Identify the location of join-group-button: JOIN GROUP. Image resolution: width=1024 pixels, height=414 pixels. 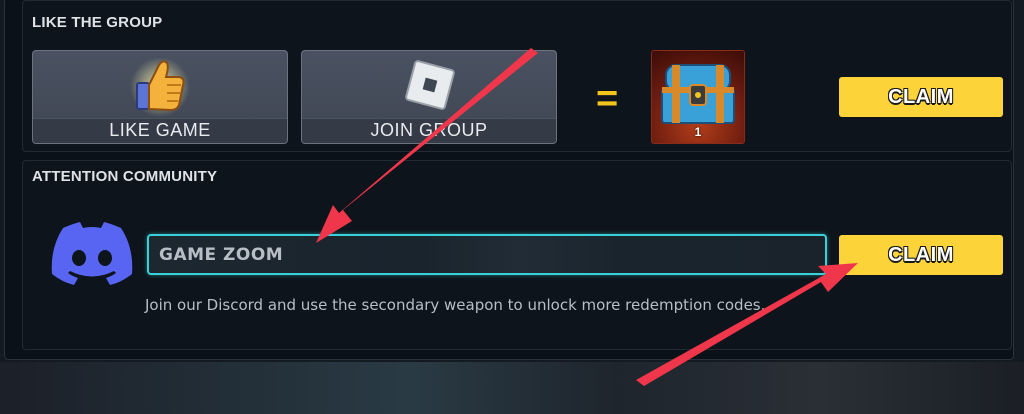
(429, 97).